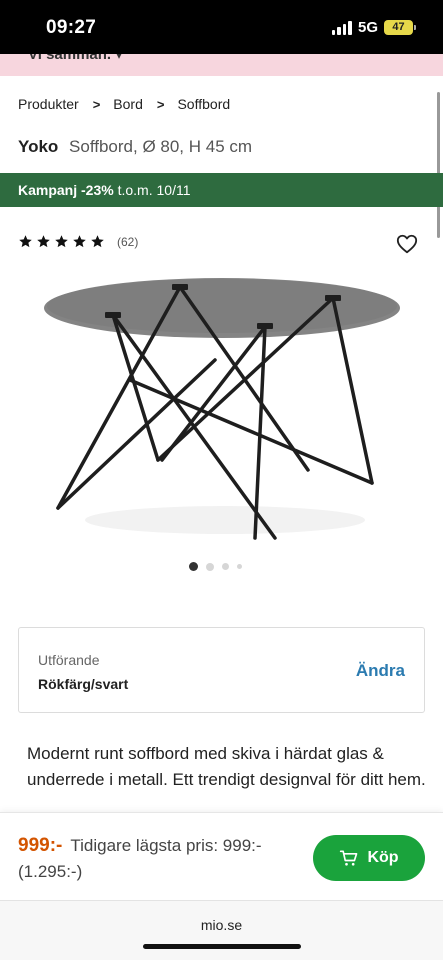  I want to click on product-name: Yoko, so click(38, 146).